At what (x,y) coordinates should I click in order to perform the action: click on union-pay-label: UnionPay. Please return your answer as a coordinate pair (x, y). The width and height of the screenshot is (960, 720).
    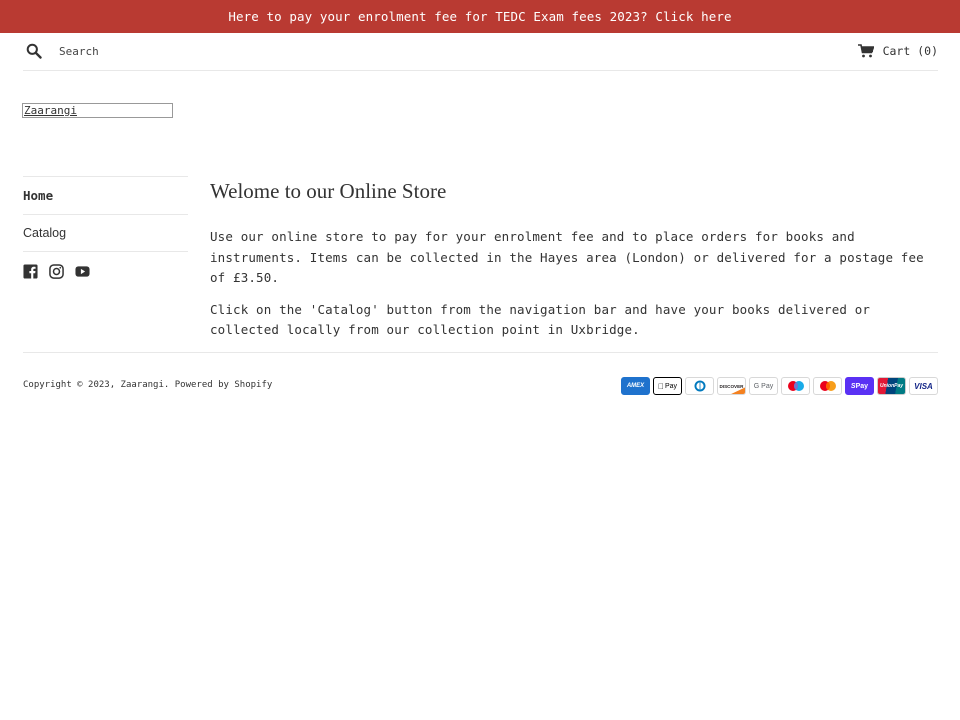
    Looking at the image, I should click on (891, 386).